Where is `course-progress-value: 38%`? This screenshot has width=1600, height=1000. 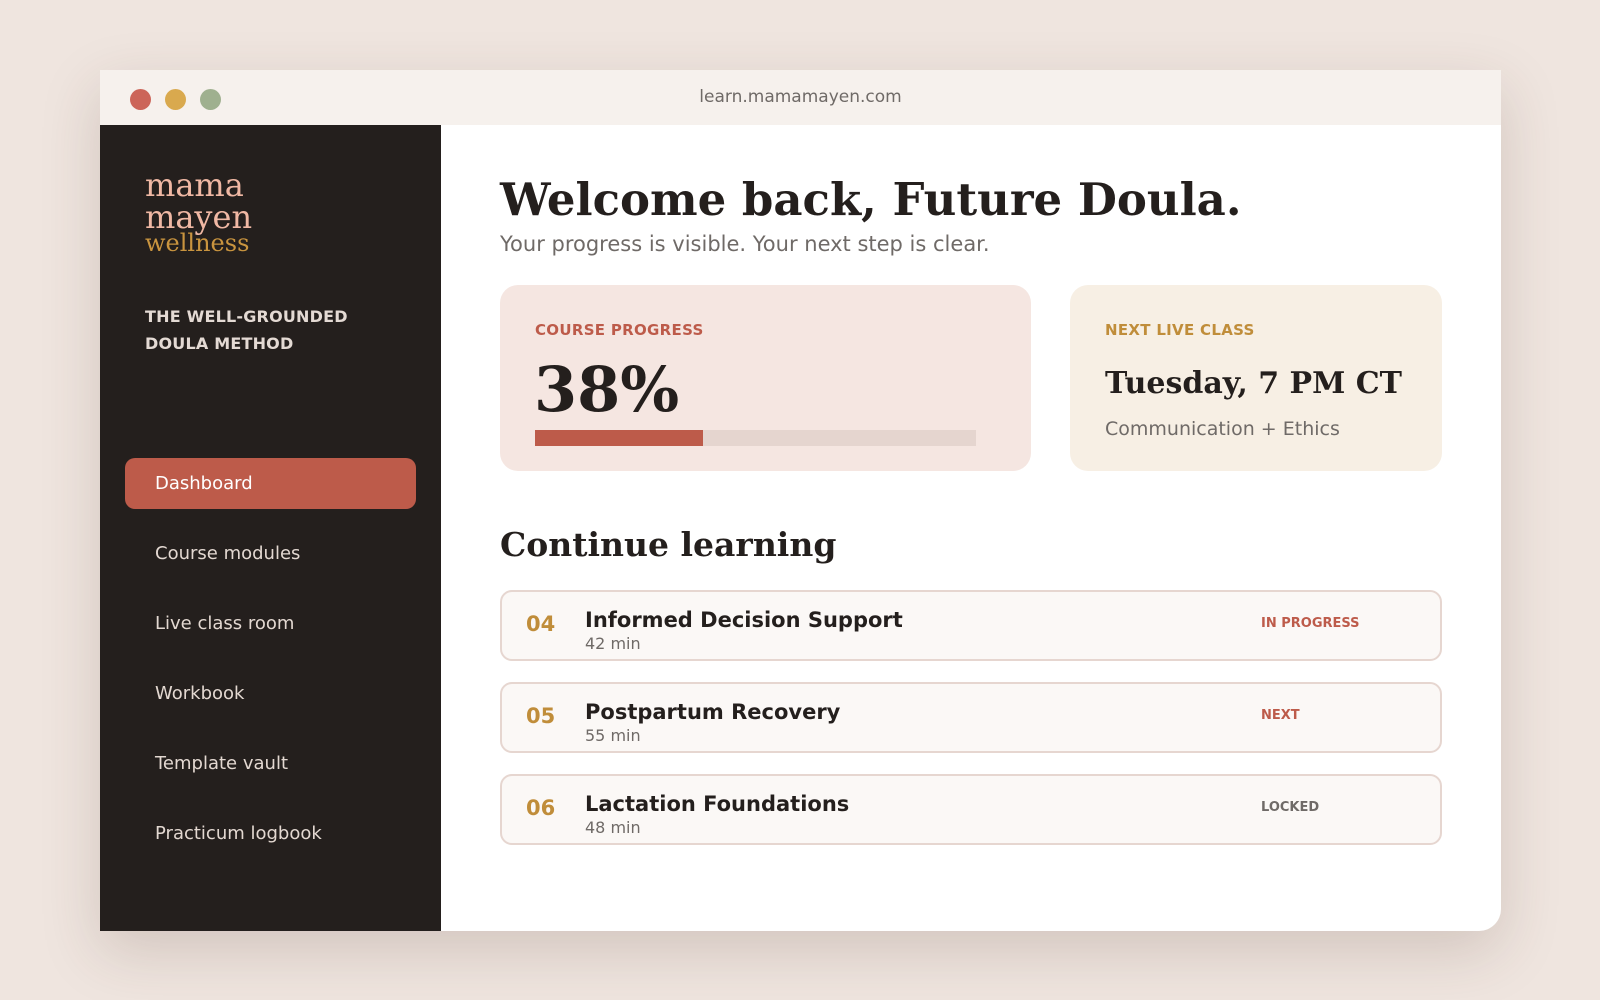
course-progress-value: 38% is located at coordinates (607, 389).